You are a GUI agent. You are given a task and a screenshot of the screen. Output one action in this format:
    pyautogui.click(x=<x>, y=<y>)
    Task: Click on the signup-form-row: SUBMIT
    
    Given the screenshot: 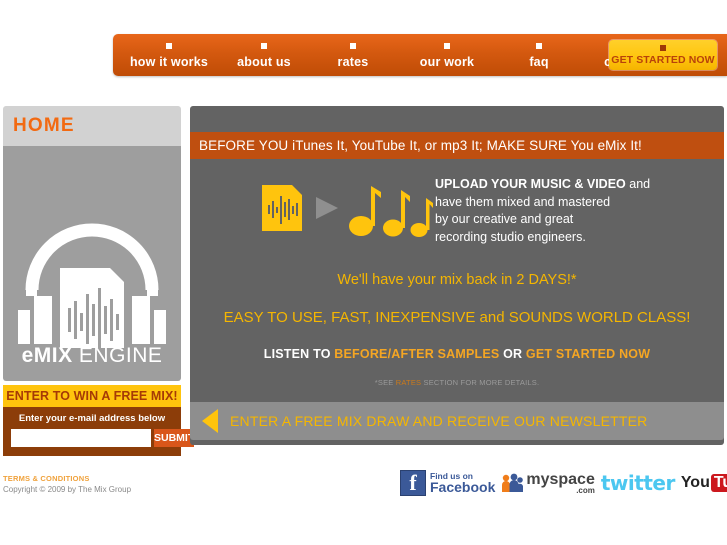 What is the action you would take?
    pyautogui.click(x=103, y=438)
    